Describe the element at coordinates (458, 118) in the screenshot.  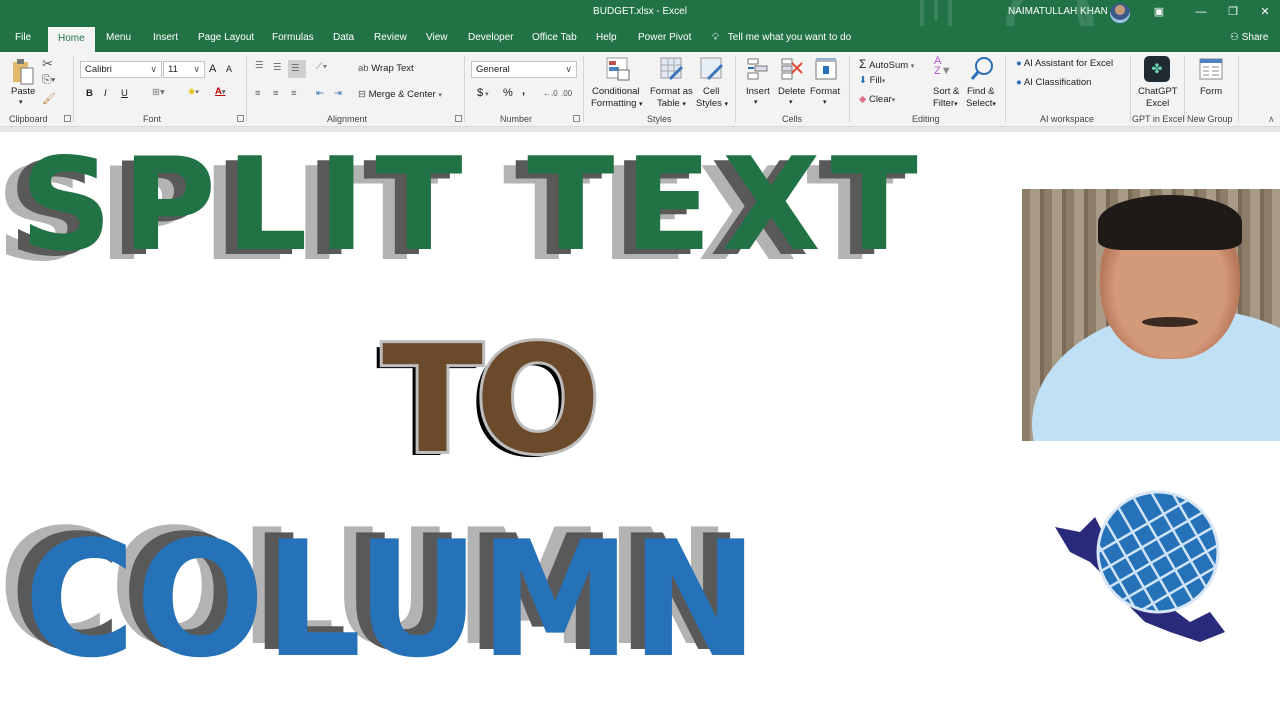
I see `alignment-launcher-icon` at that location.